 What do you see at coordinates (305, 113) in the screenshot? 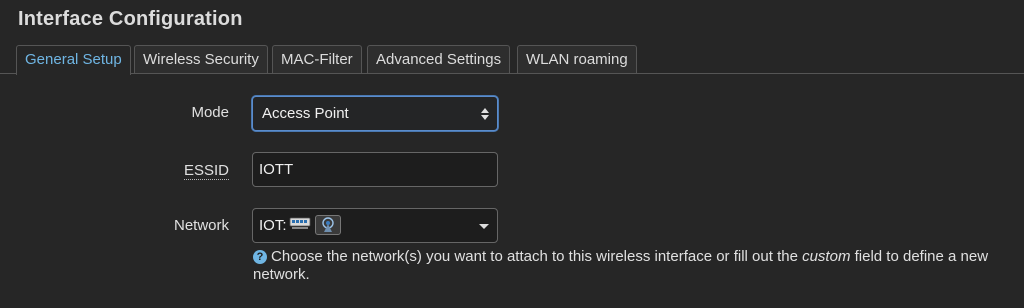
I see `mode-select-value: Access Point` at bounding box center [305, 113].